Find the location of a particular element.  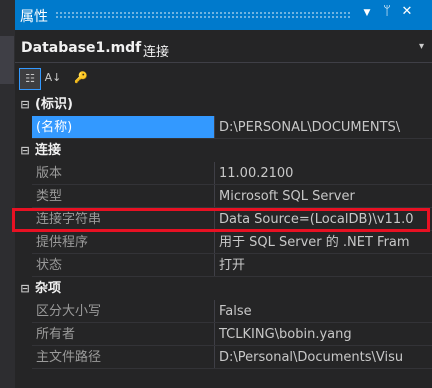

property-name: 连接字符串 is located at coordinates (69, 219).